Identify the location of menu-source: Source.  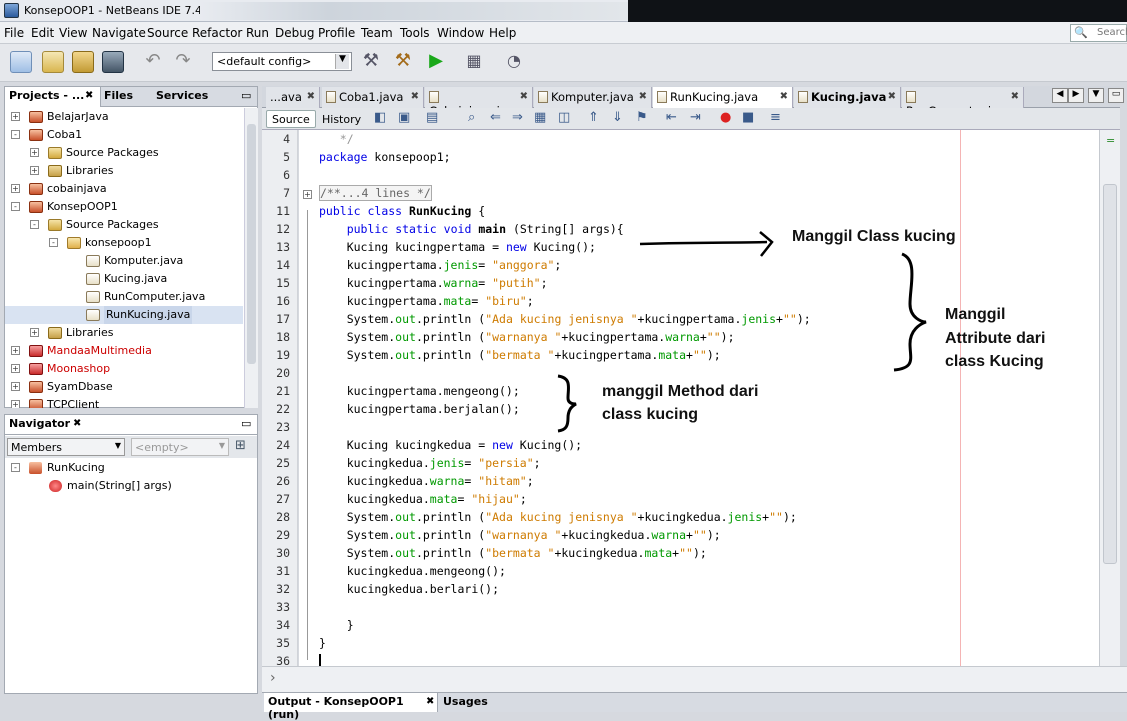
(167, 33).